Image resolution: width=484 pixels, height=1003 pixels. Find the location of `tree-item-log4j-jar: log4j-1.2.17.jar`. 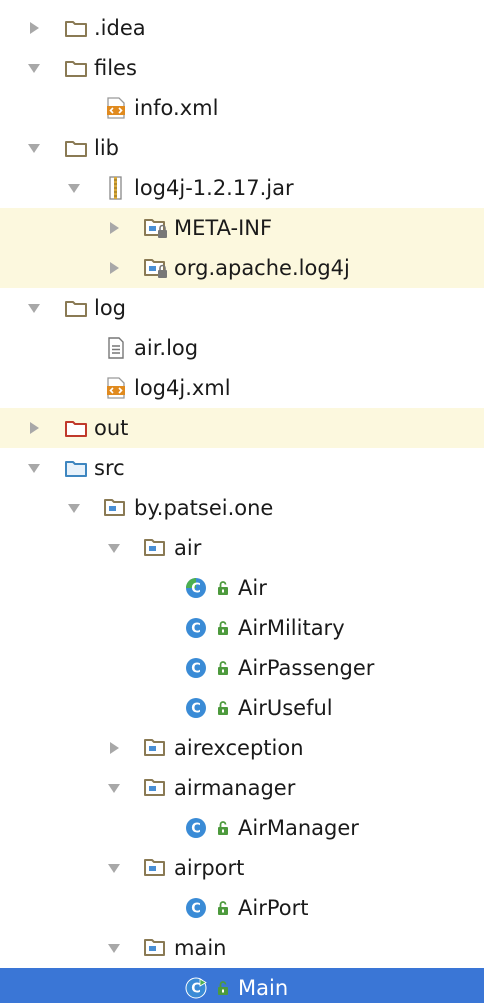

tree-item-log4j-jar: log4j-1.2.17.jar is located at coordinates (242, 188).